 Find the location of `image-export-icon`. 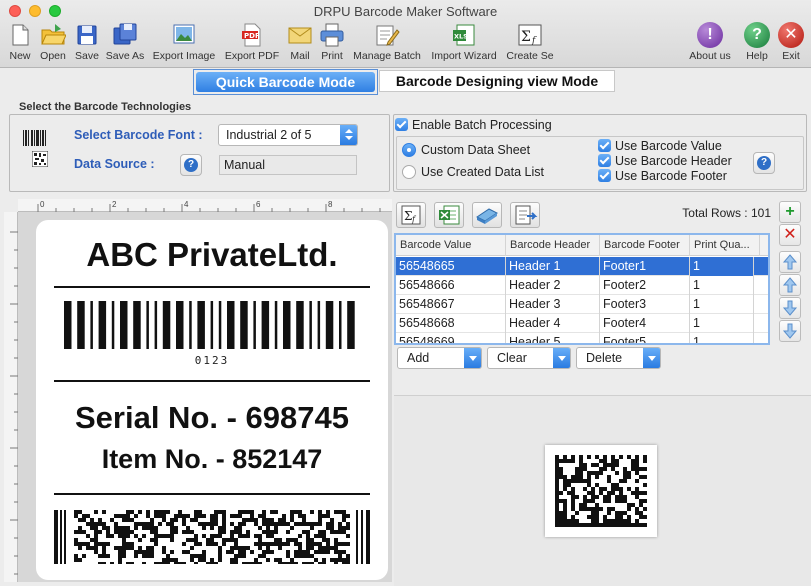

image-export-icon is located at coordinates (184, 35).